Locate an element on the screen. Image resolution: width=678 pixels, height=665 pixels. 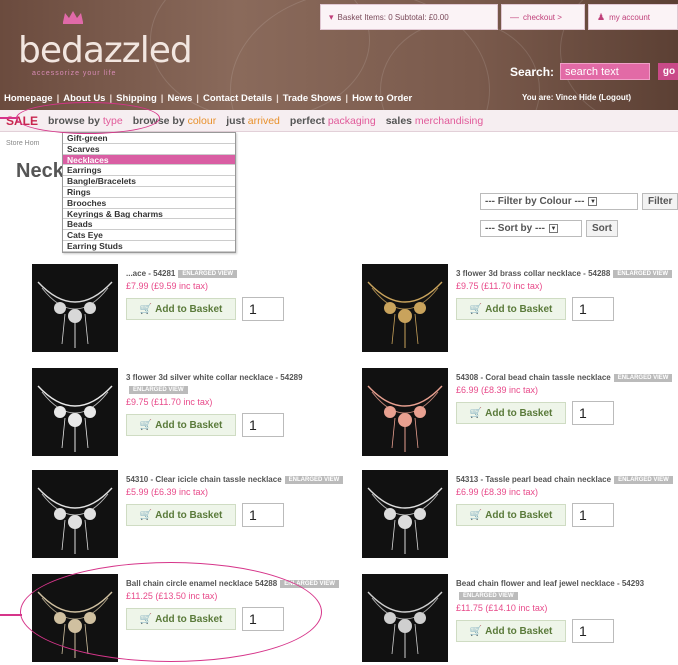
site-logo: bedazzled is located at coordinates (105, 50).